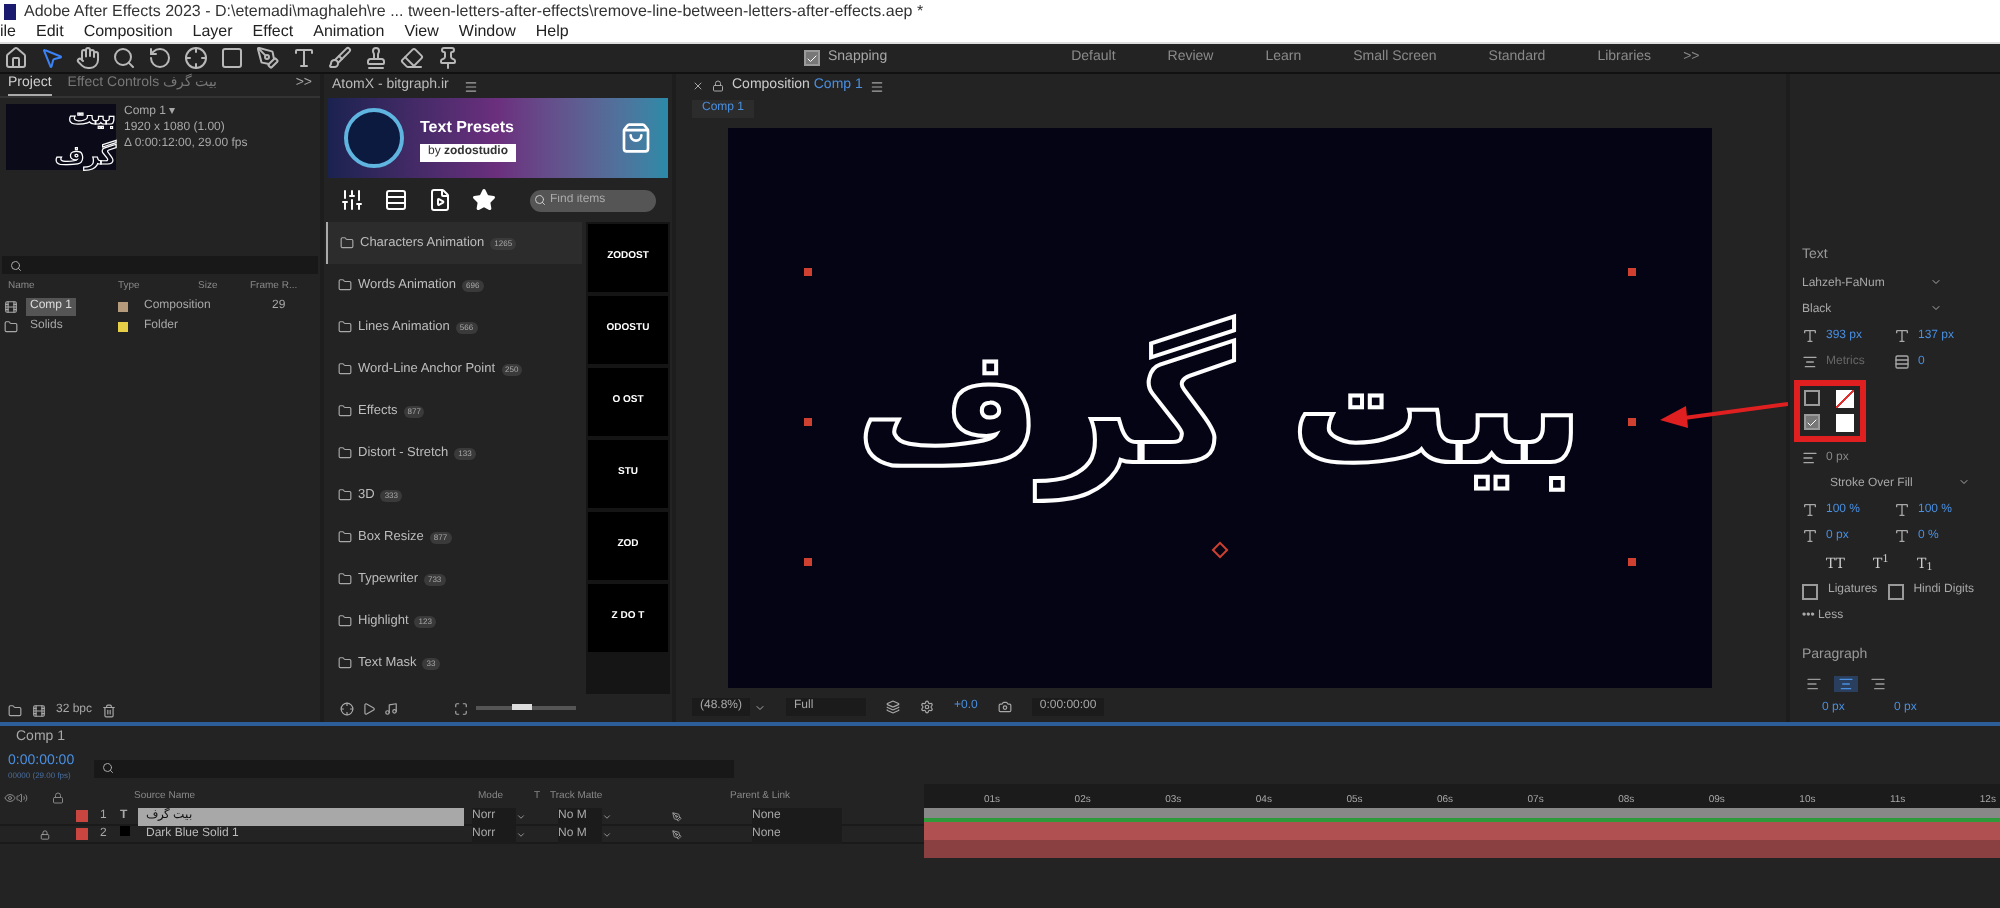 The width and height of the screenshot is (2000, 908). I want to click on fill-checkbox, so click(1812, 398).